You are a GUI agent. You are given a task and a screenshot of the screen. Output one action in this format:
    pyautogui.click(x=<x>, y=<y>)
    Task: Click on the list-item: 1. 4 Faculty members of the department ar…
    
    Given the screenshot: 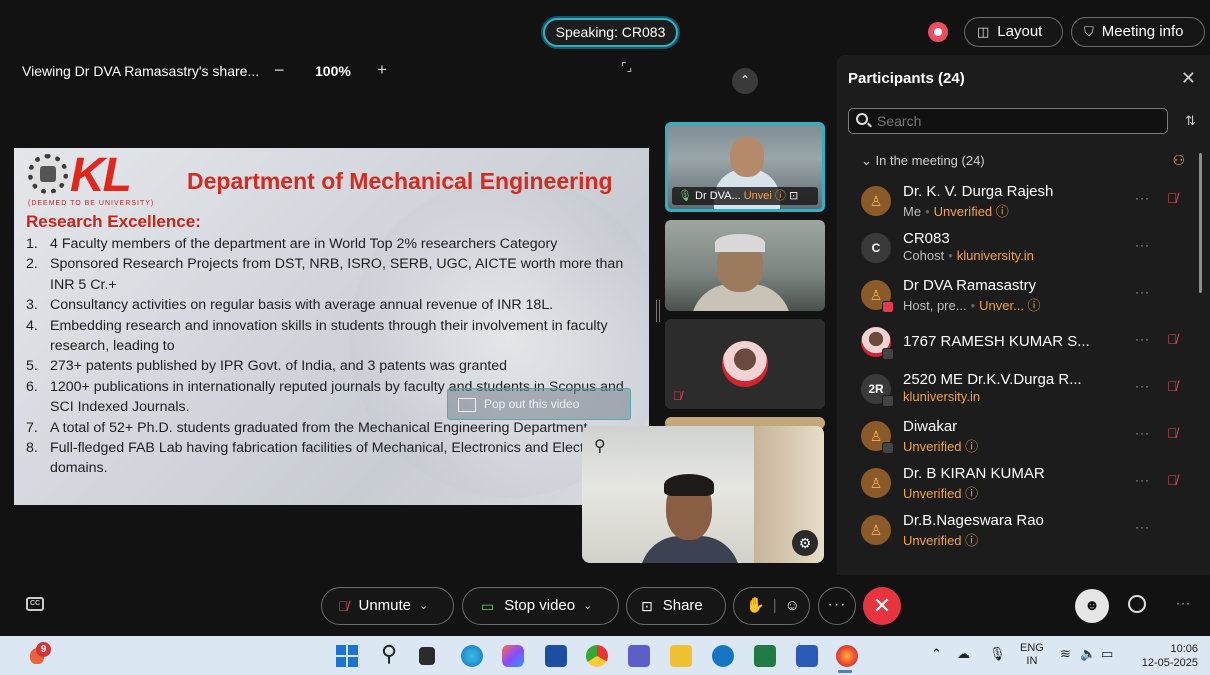 What is the action you would take?
    pyautogui.click(x=292, y=244)
    